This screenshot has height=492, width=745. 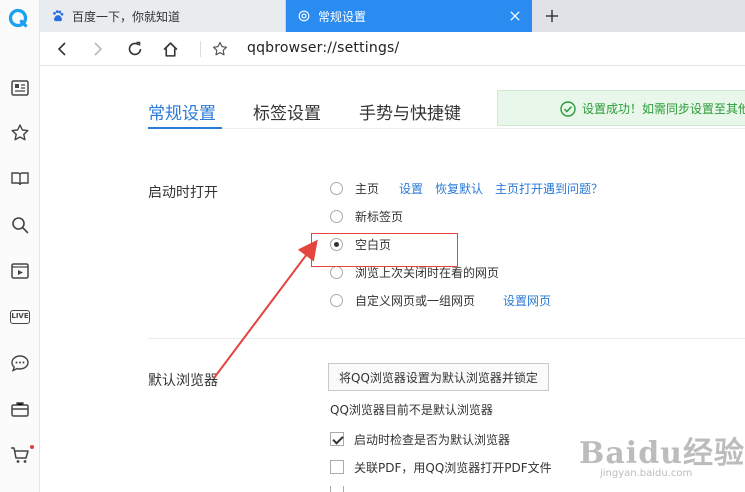 I want to click on radio-last-session, so click(x=336, y=272).